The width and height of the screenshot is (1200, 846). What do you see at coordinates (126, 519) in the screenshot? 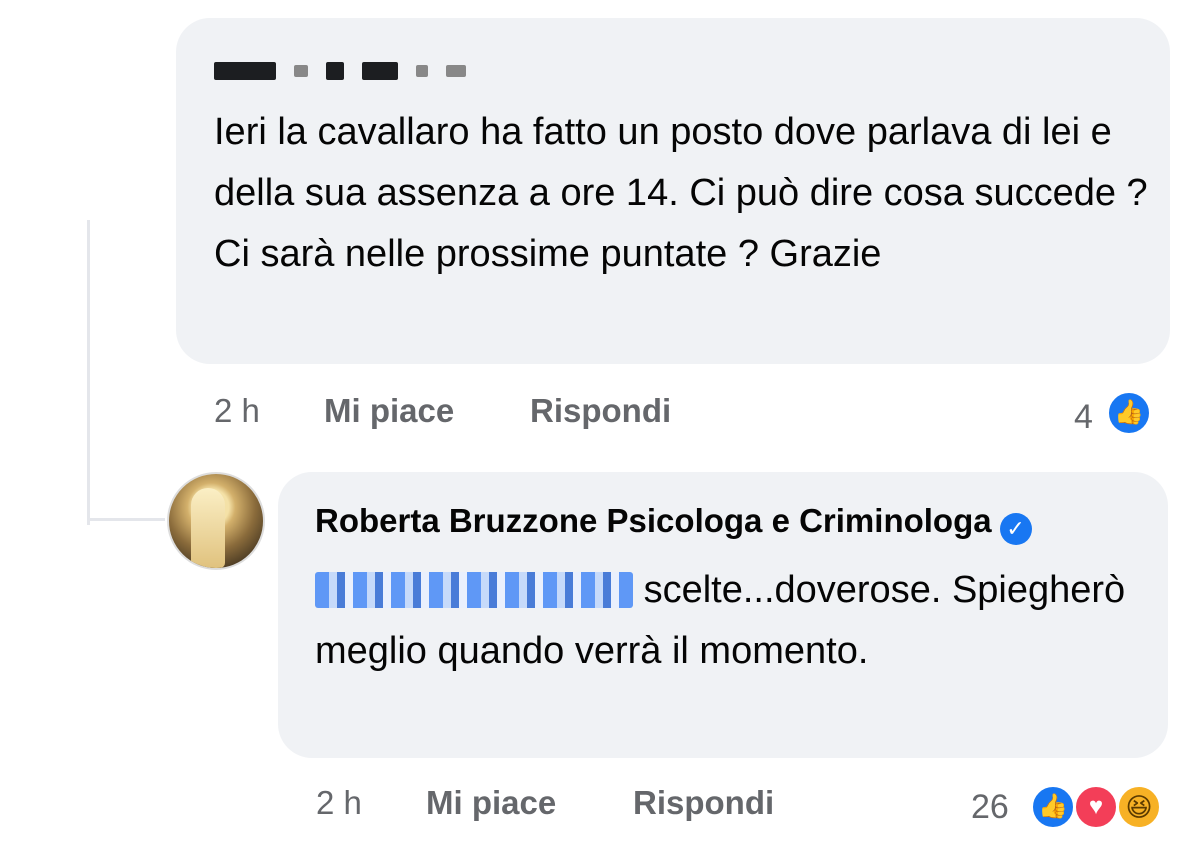
I see `thread-connector-branch` at bounding box center [126, 519].